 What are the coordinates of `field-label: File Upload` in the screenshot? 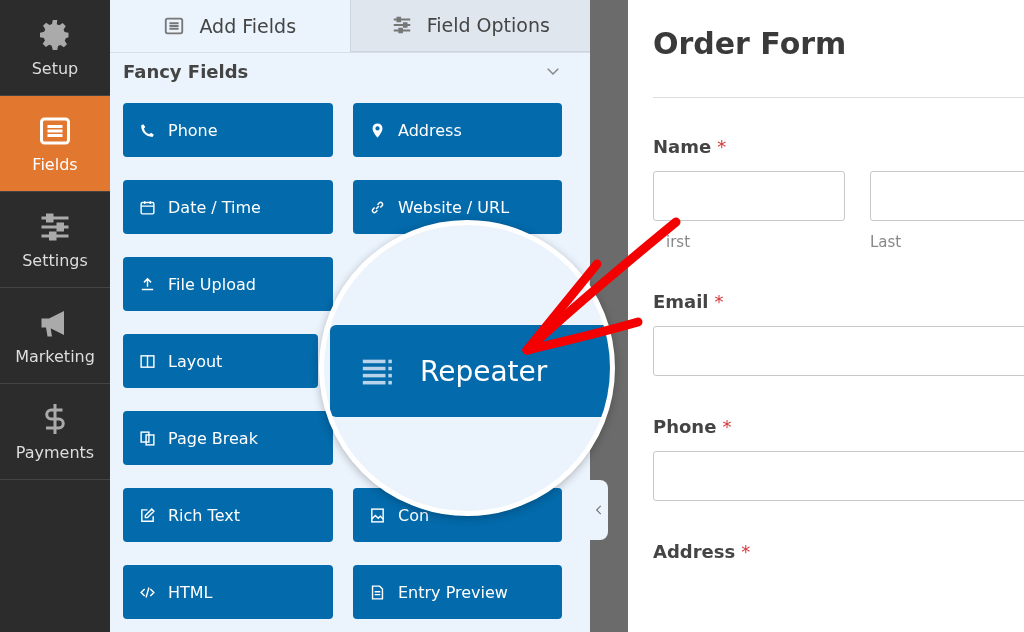 It's located at (212, 284).